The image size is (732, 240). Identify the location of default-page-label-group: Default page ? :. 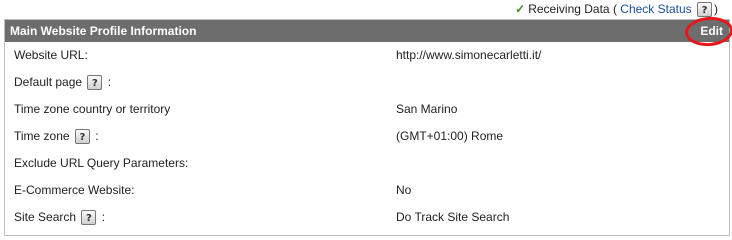
(62, 82).